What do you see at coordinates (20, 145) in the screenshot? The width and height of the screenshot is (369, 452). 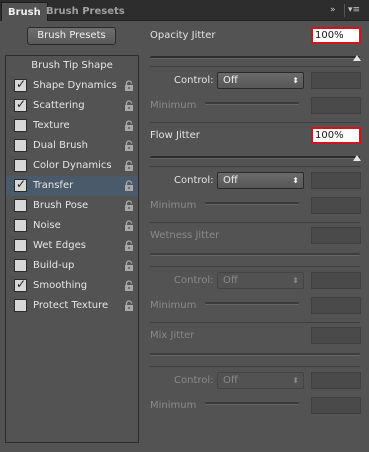 I see `dual-brush-checkbox` at bounding box center [20, 145].